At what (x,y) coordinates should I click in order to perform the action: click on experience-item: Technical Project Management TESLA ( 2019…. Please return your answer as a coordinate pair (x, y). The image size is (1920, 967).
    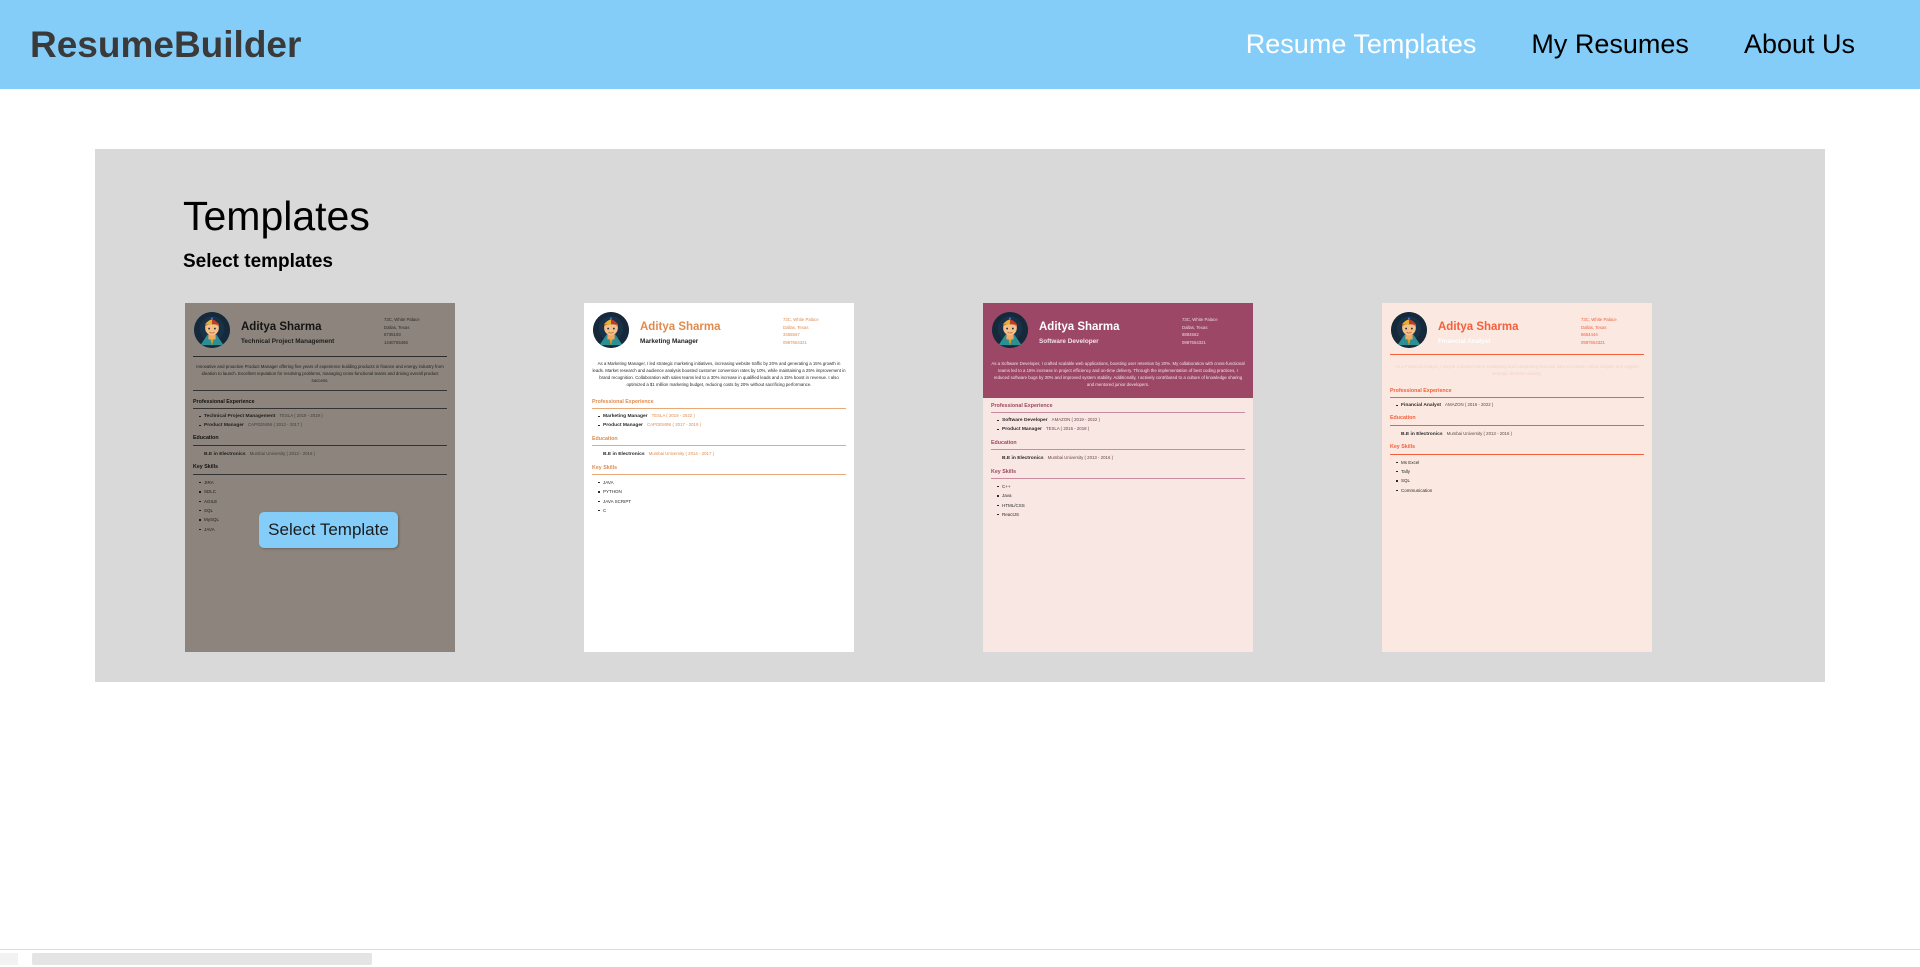
    Looking at the image, I should click on (323, 416).